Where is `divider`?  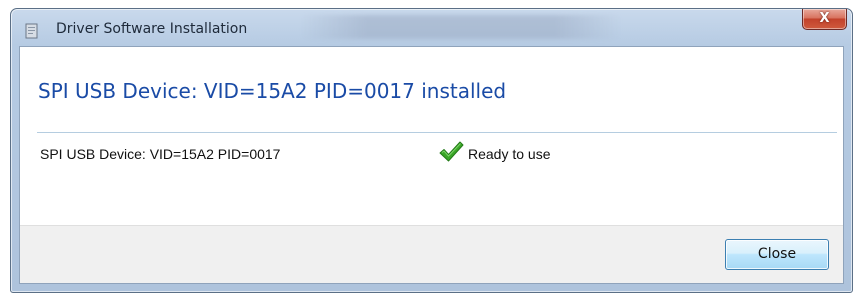
divider is located at coordinates (437, 132).